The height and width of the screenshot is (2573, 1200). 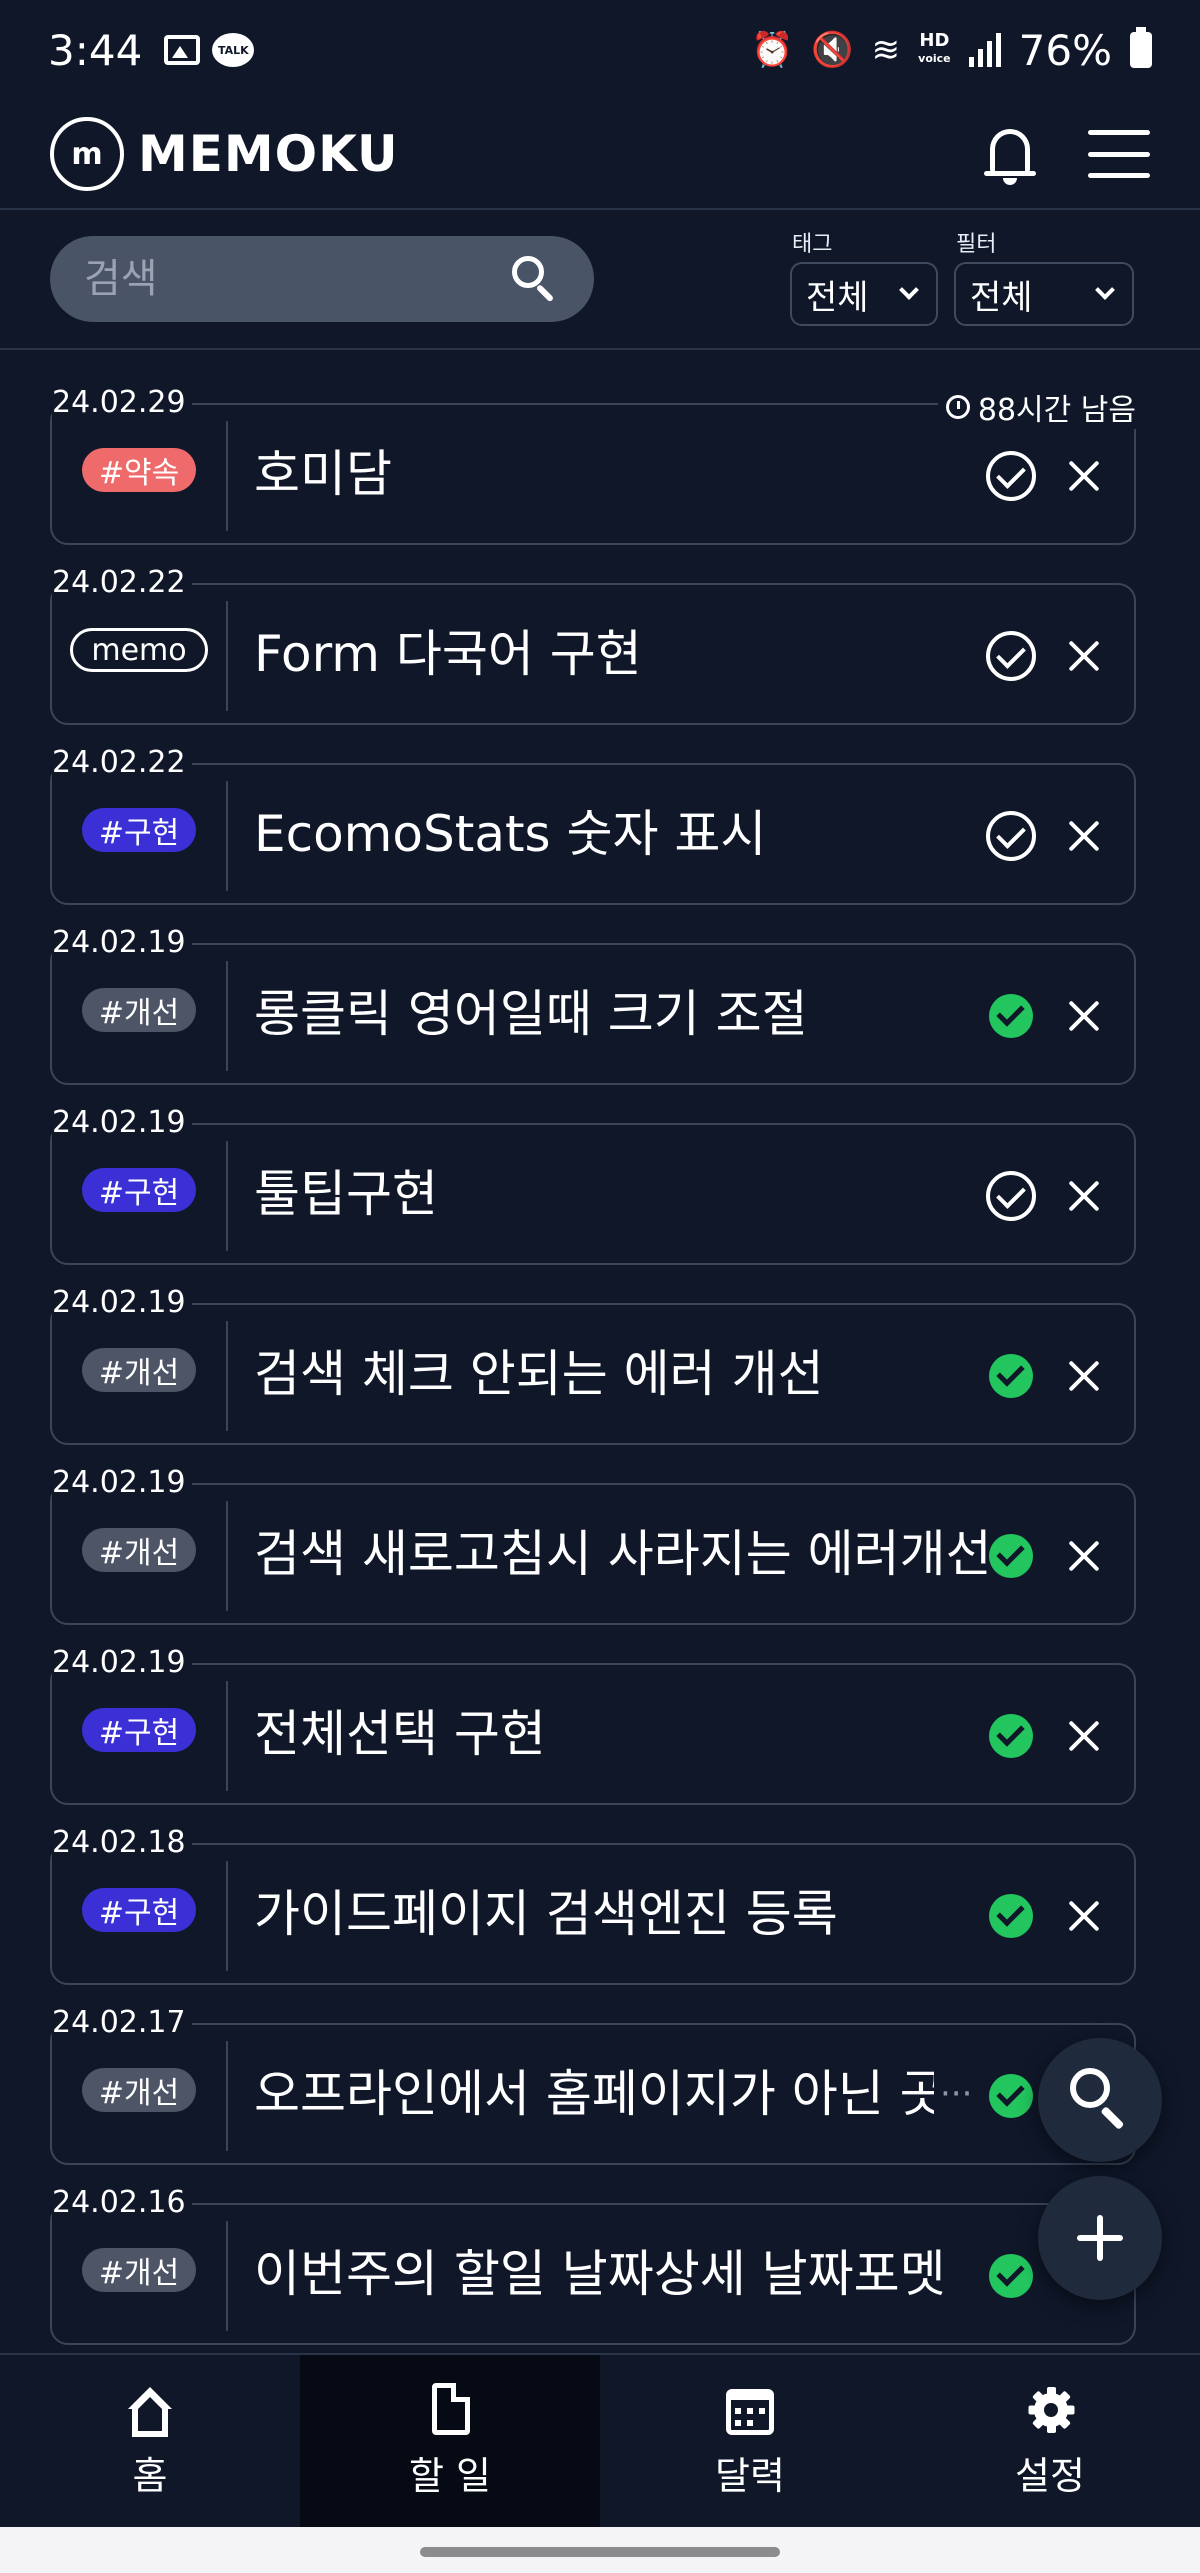 What do you see at coordinates (450, 2441) in the screenshot?
I see `nav-todo: 할 일` at bounding box center [450, 2441].